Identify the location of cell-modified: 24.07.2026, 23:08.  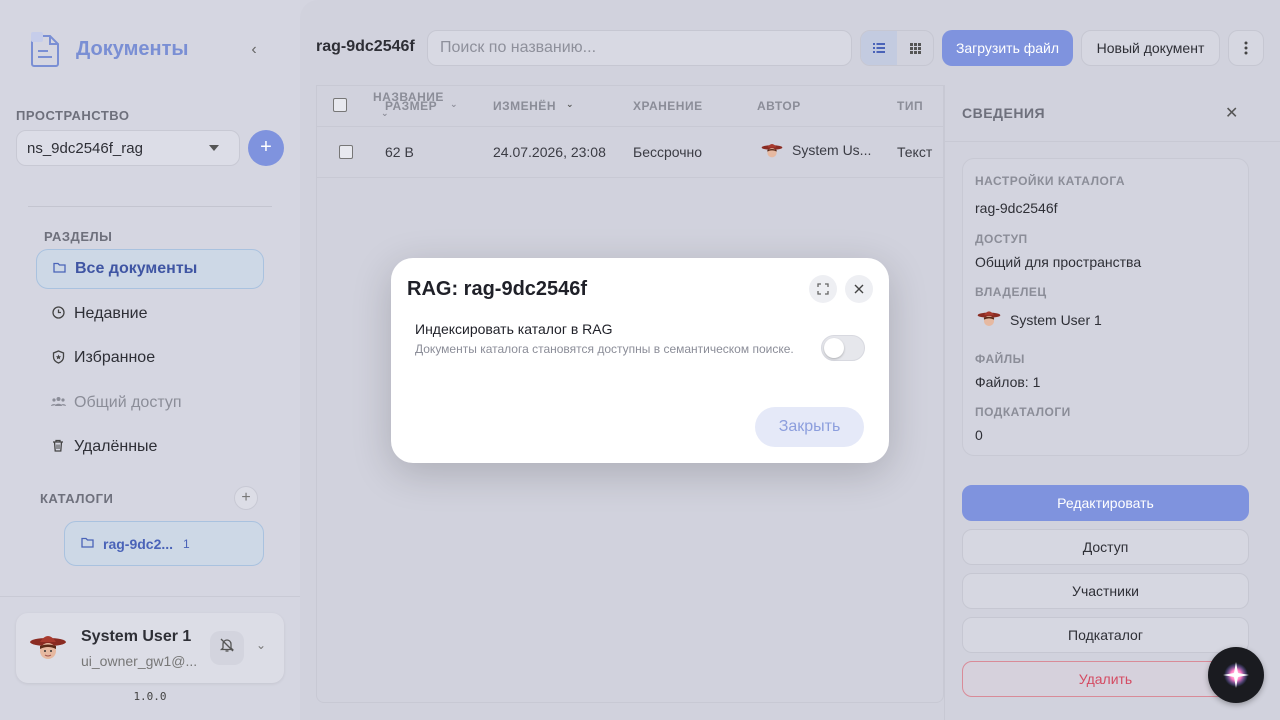
(549, 152).